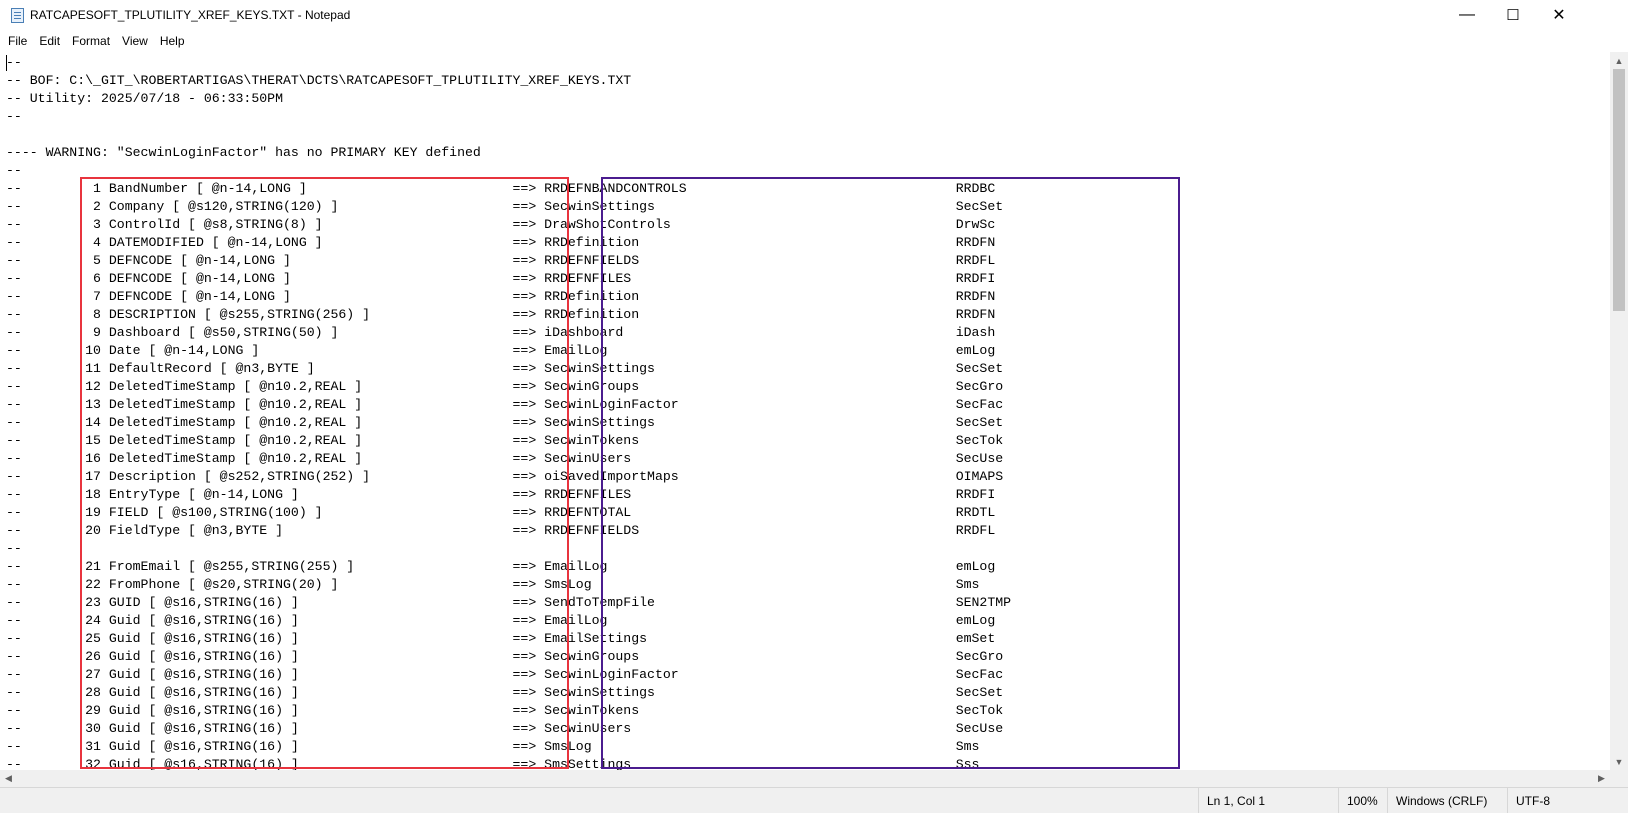 The image size is (1628, 813). What do you see at coordinates (1619, 778) in the screenshot?
I see `scroll-corner` at bounding box center [1619, 778].